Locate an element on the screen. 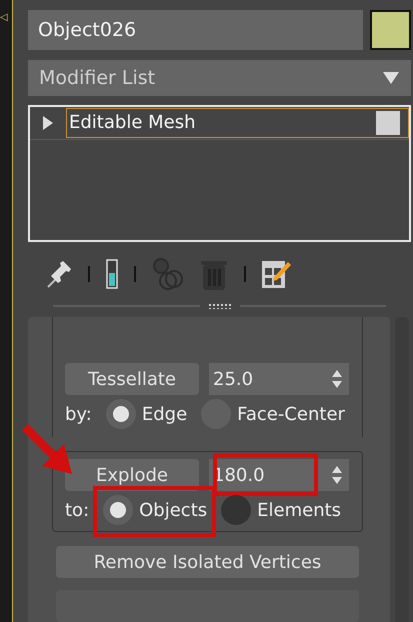 The width and height of the screenshot is (413, 622). action-button: Remove Isolated Vertices is located at coordinates (207, 562).